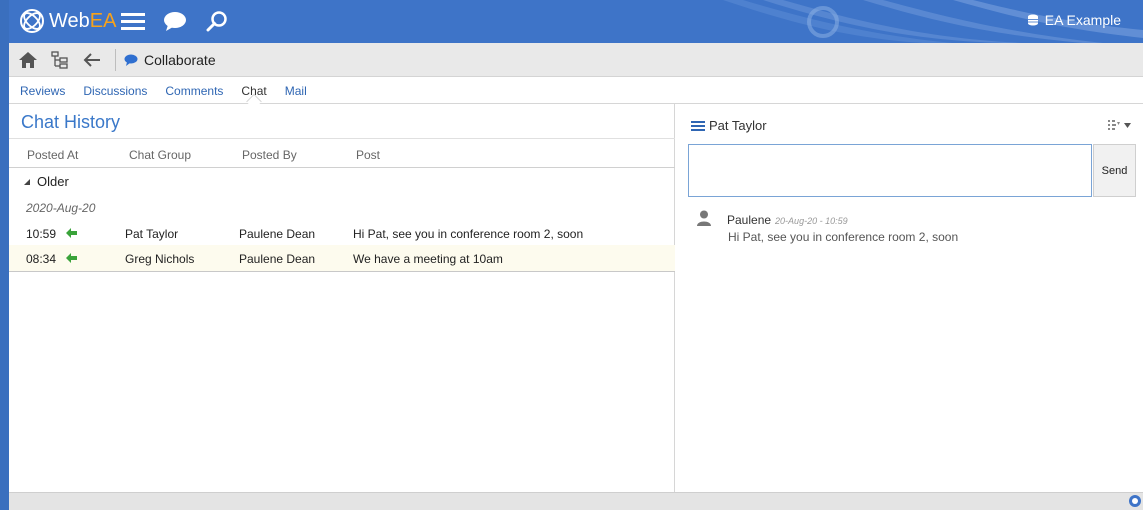  Describe the element at coordinates (368, 155) in the screenshot. I see `column-post: Post` at that location.